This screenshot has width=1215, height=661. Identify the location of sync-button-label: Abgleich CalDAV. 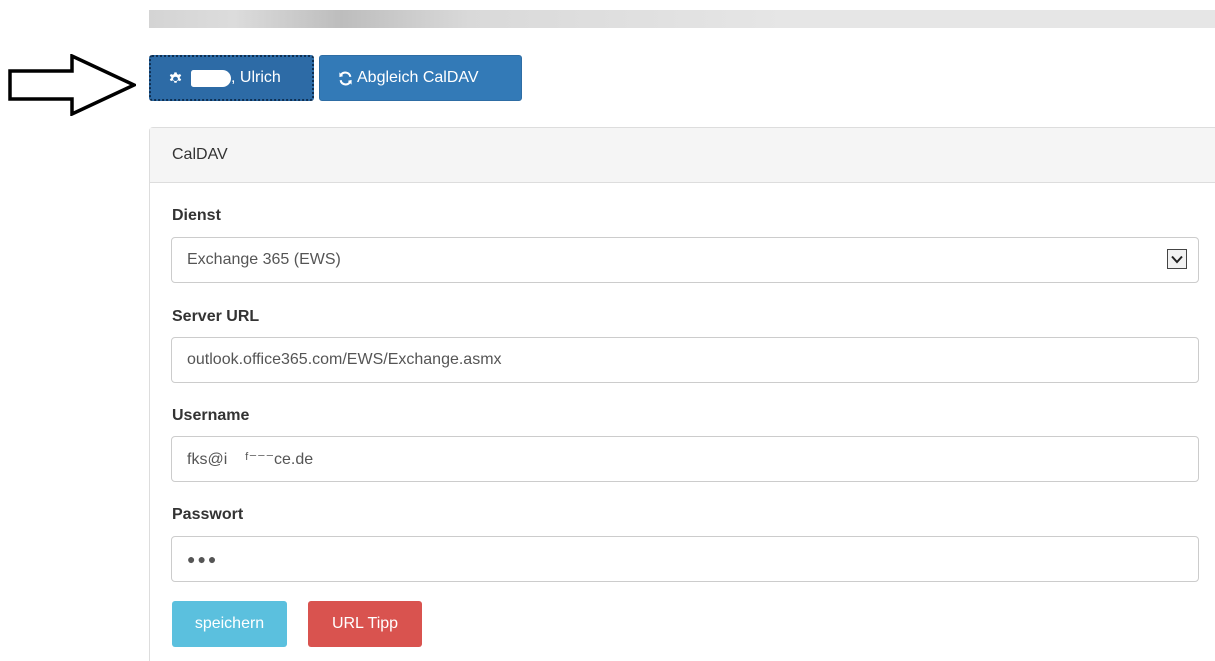
(418, 77).